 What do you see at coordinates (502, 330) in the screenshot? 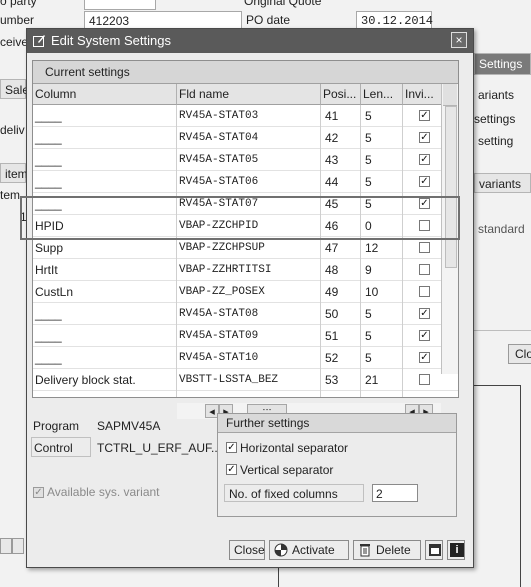
I see `bg-divider` at bounding box center [502, 330].